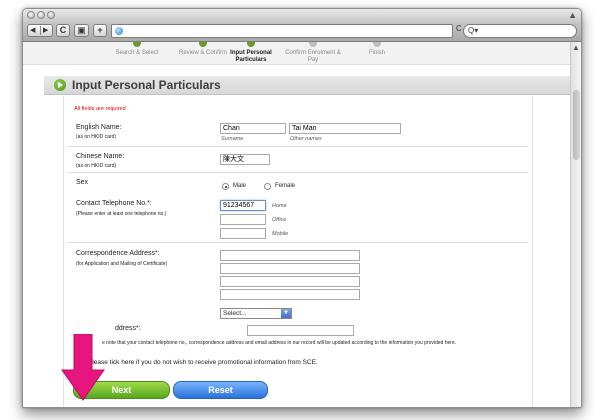 The height and width of the screenshot is (420, 600). What do you see at coordinates (41, 15) in the screenshot?
I see `minimize-window-icon` at bounding box center [41, 15].